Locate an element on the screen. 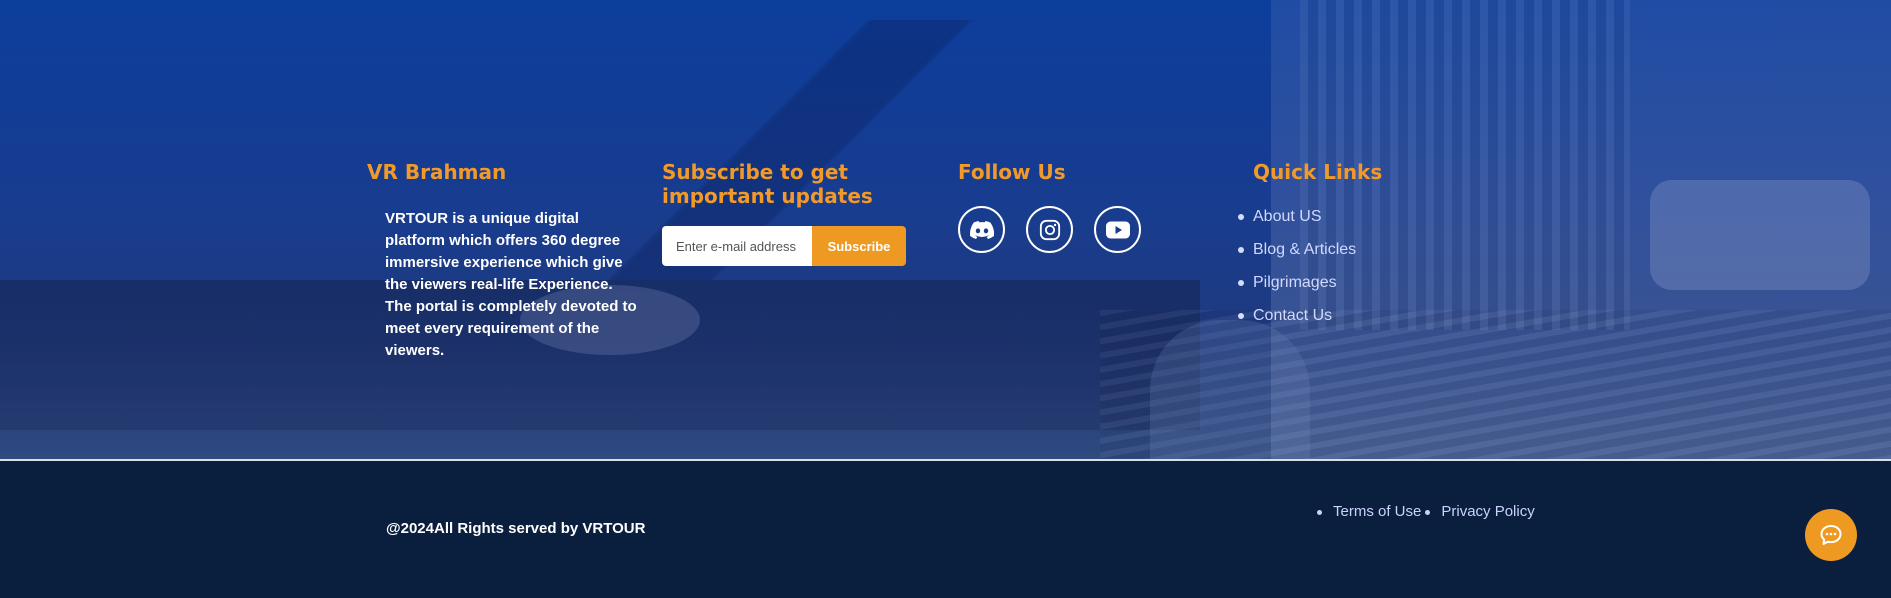 The width and height of the screenshot is (1891, 598). list-item: Terms of Use is located at coordinates (1368, 512).